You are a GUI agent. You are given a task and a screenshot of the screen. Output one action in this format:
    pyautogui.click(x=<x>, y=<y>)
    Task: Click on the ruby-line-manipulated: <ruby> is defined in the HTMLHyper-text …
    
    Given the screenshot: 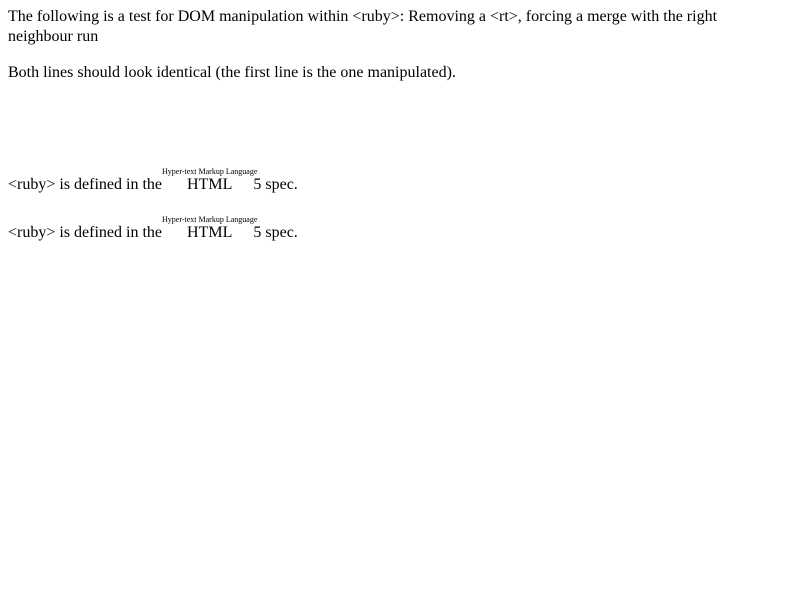 What is the action you would take?
    pyautogui.click(x=153, y=181)
    